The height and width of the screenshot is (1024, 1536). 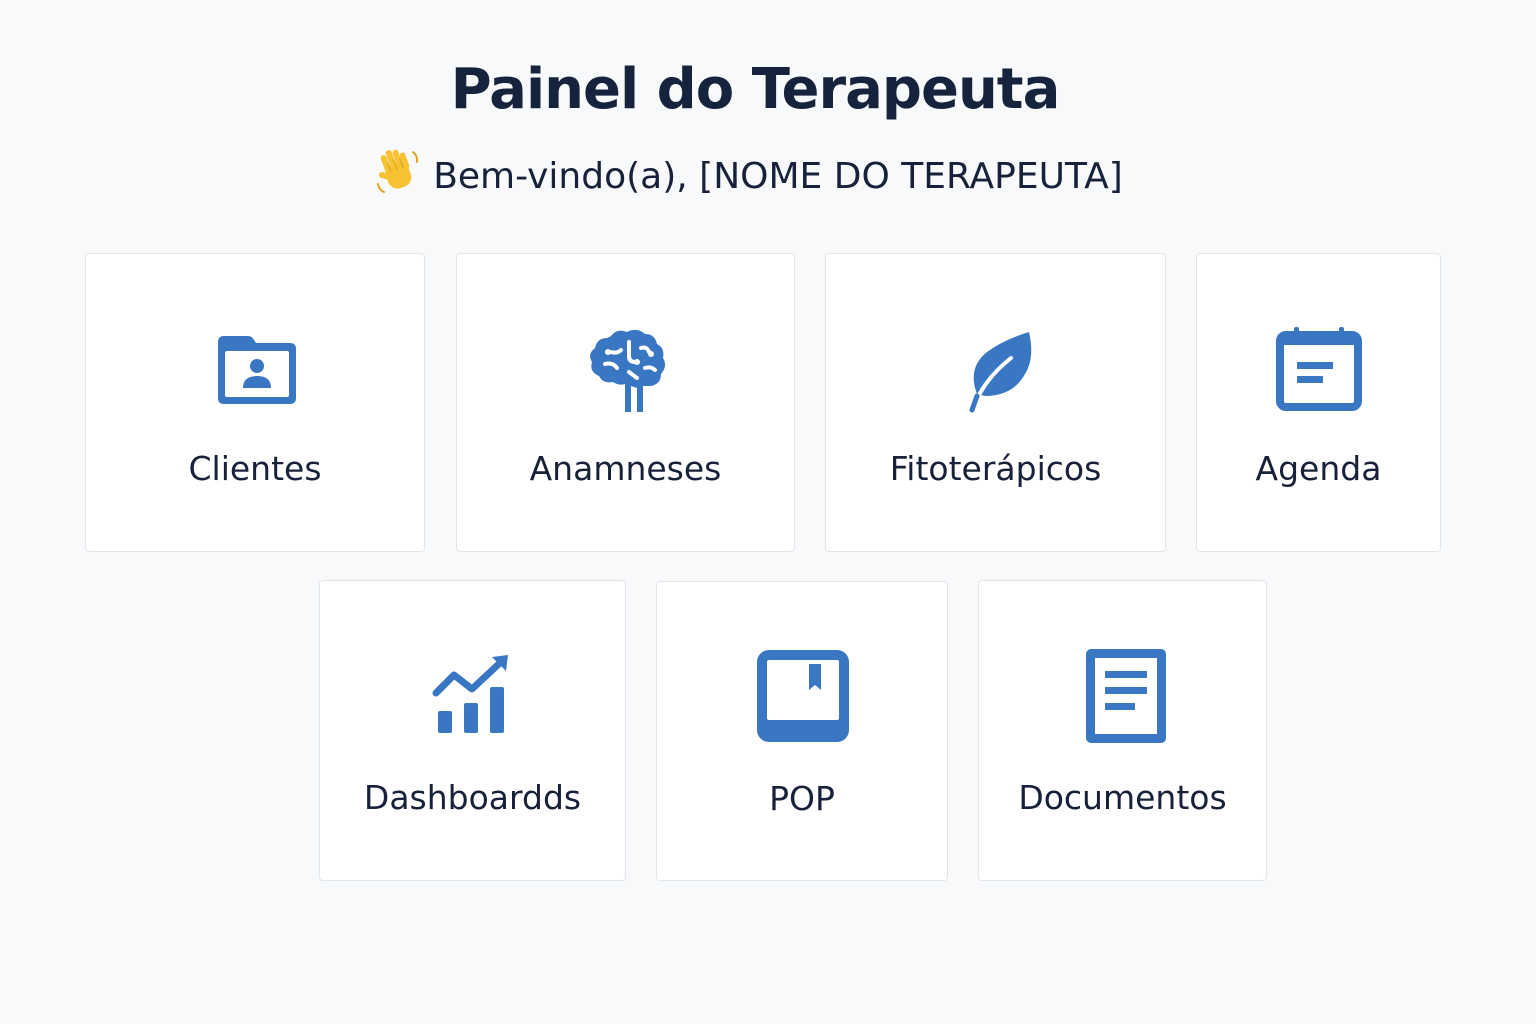 I want to click on documentos-card: Documentos, so click(x=1122, y=730).